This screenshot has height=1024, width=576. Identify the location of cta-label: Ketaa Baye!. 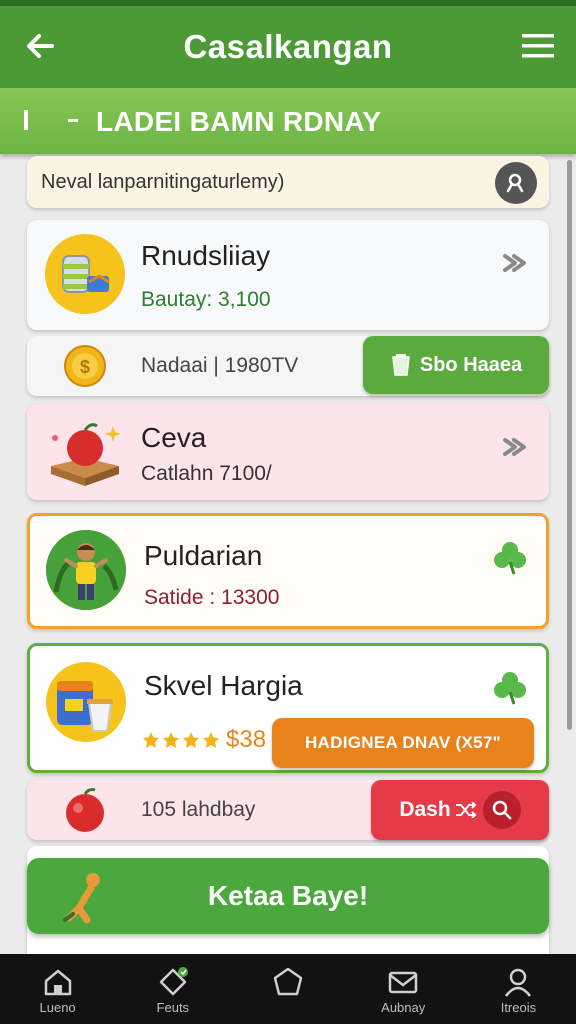
(288, 895).